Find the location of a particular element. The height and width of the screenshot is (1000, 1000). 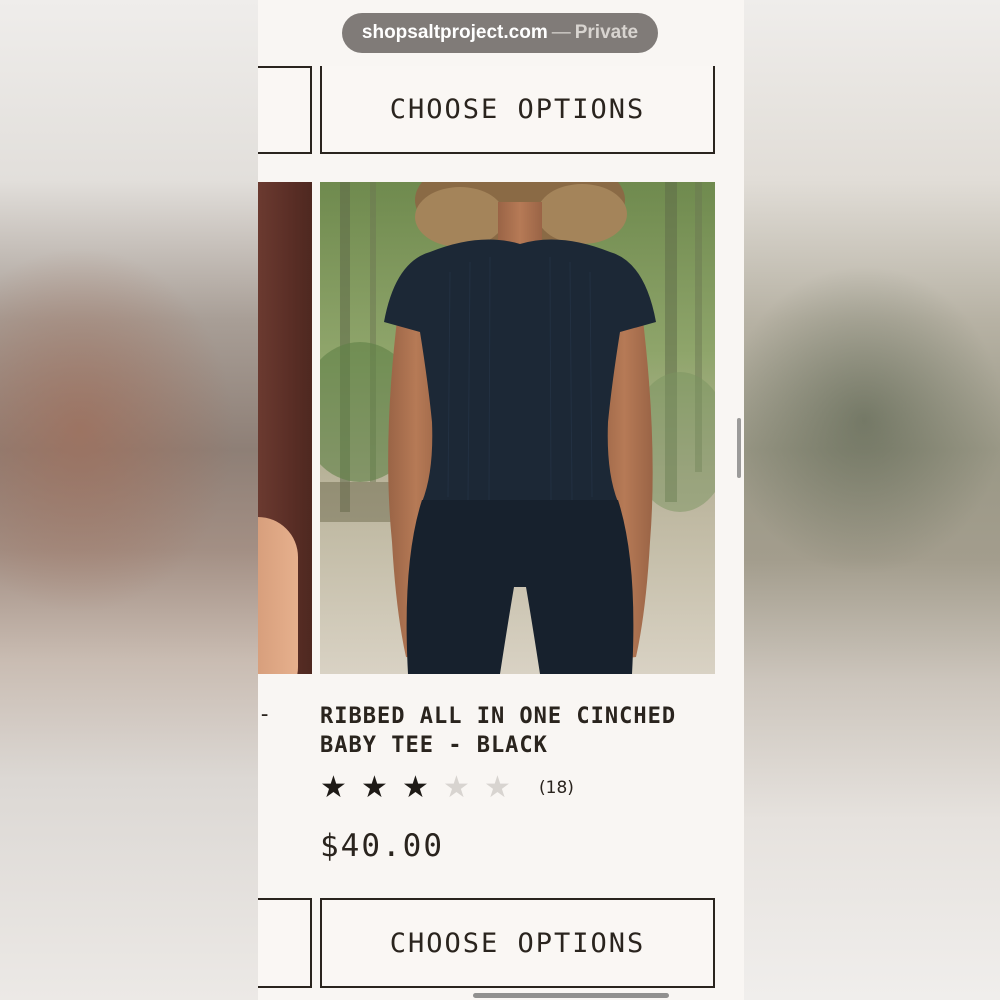

choose-options-button: CHOOSE OPTIONS is located at coordinates (517, 943).